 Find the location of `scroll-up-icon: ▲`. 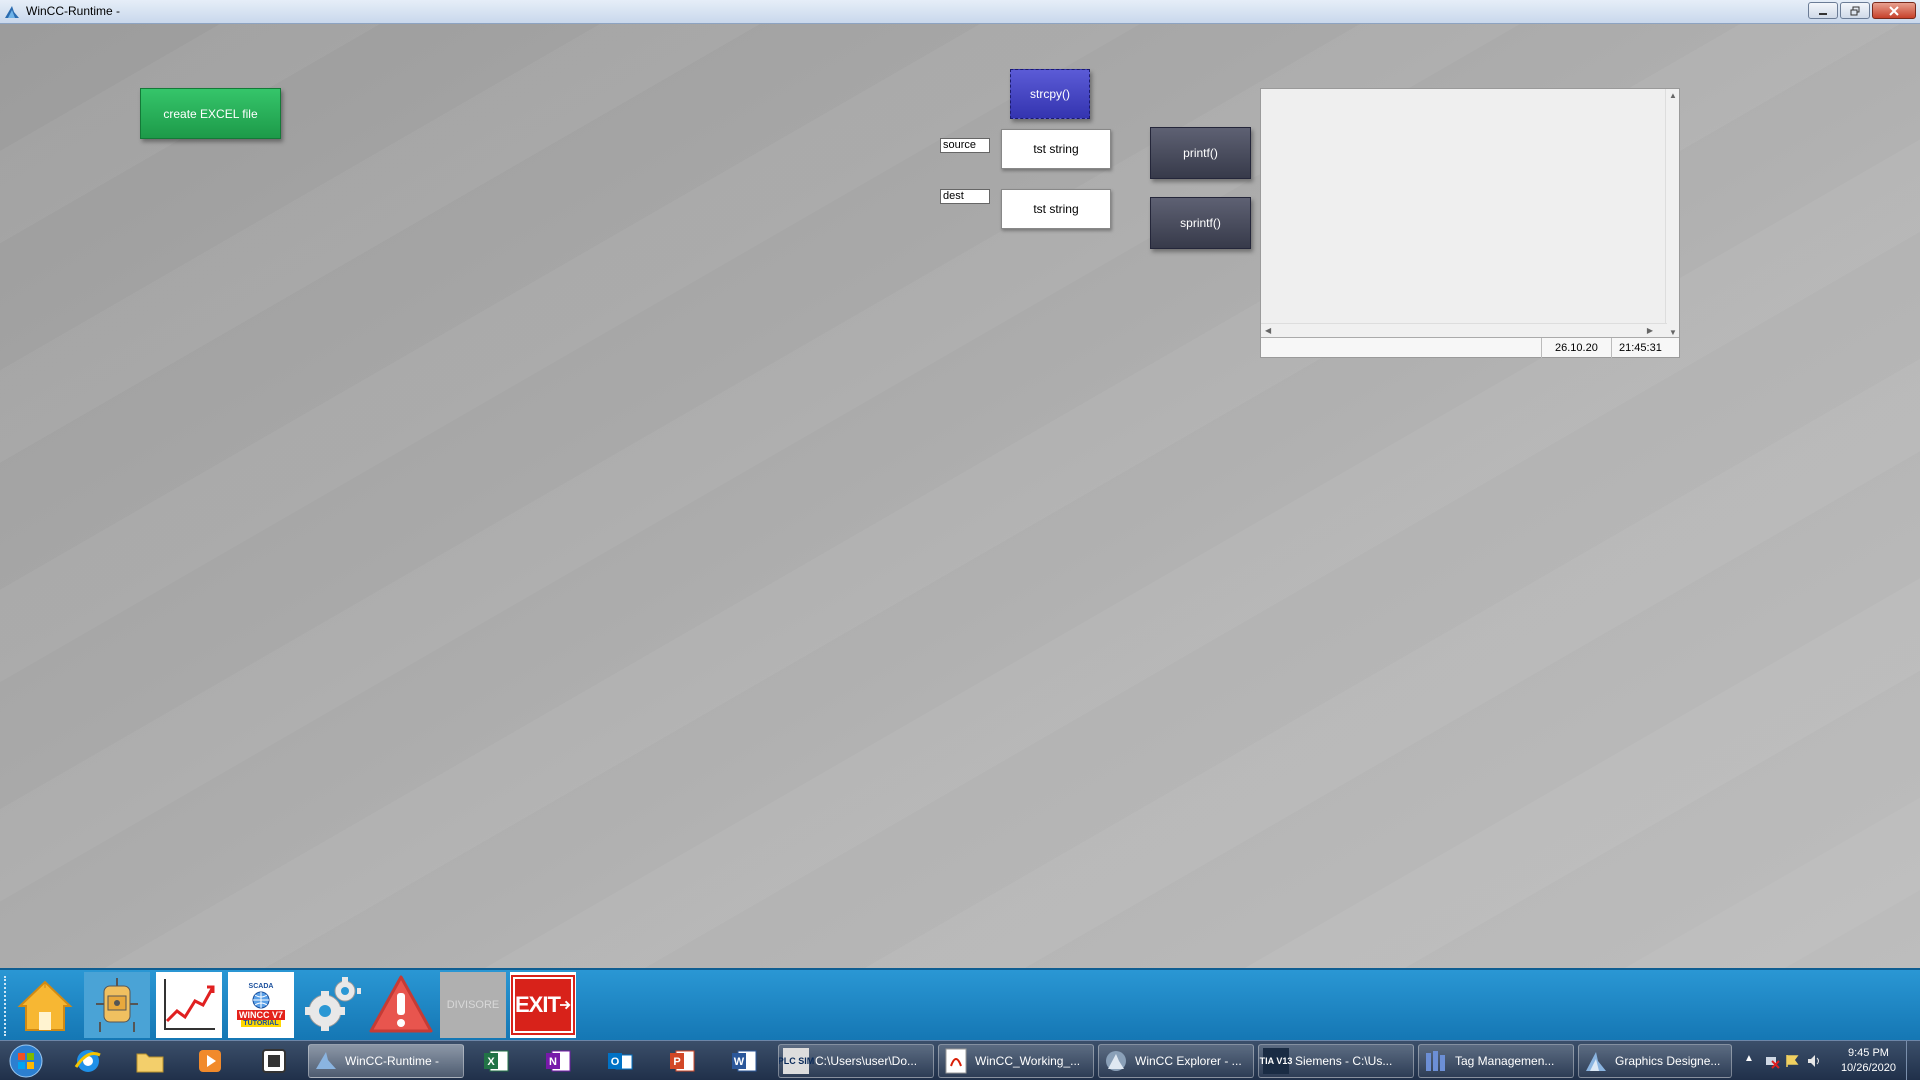

scroll-up-icon: ▲ is located at coordinates (1673, 95).